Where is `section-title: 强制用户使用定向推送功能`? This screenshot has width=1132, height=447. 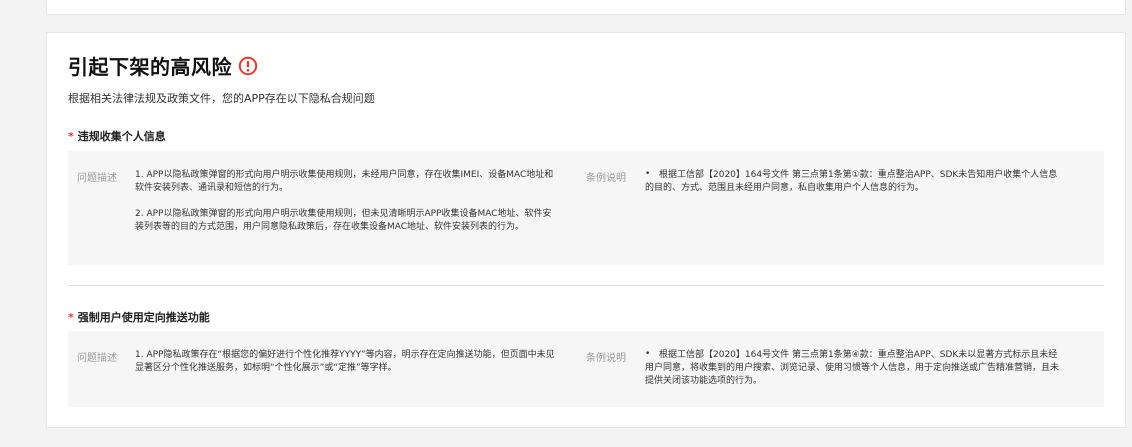 section-title: 强制用户使用定向推送功能 is located at coordinates (143, 317).